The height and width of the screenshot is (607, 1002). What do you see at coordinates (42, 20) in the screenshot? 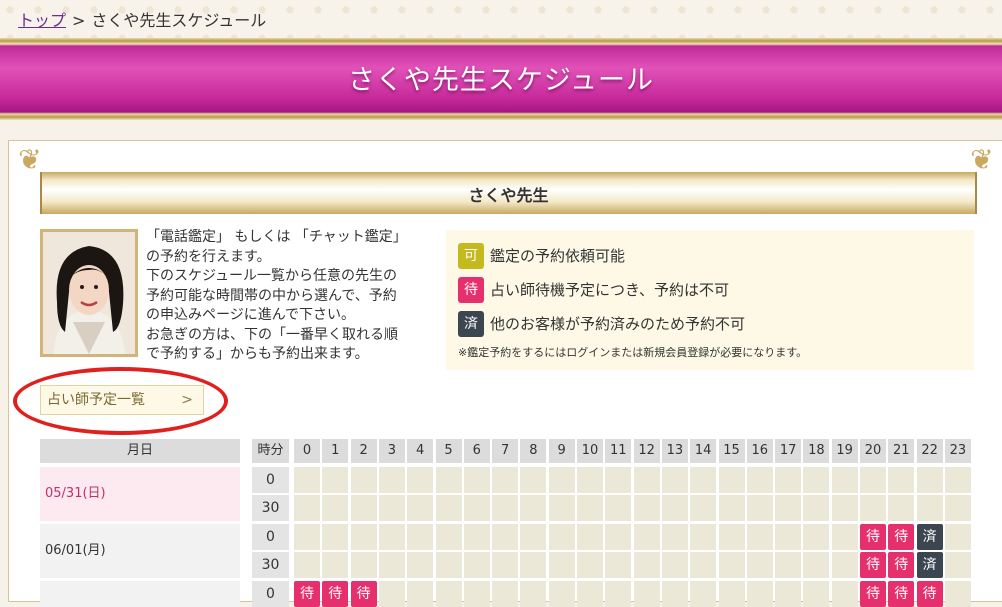
I see `breadcrumb-home-link: トップ` at bounding box center [42, 20].